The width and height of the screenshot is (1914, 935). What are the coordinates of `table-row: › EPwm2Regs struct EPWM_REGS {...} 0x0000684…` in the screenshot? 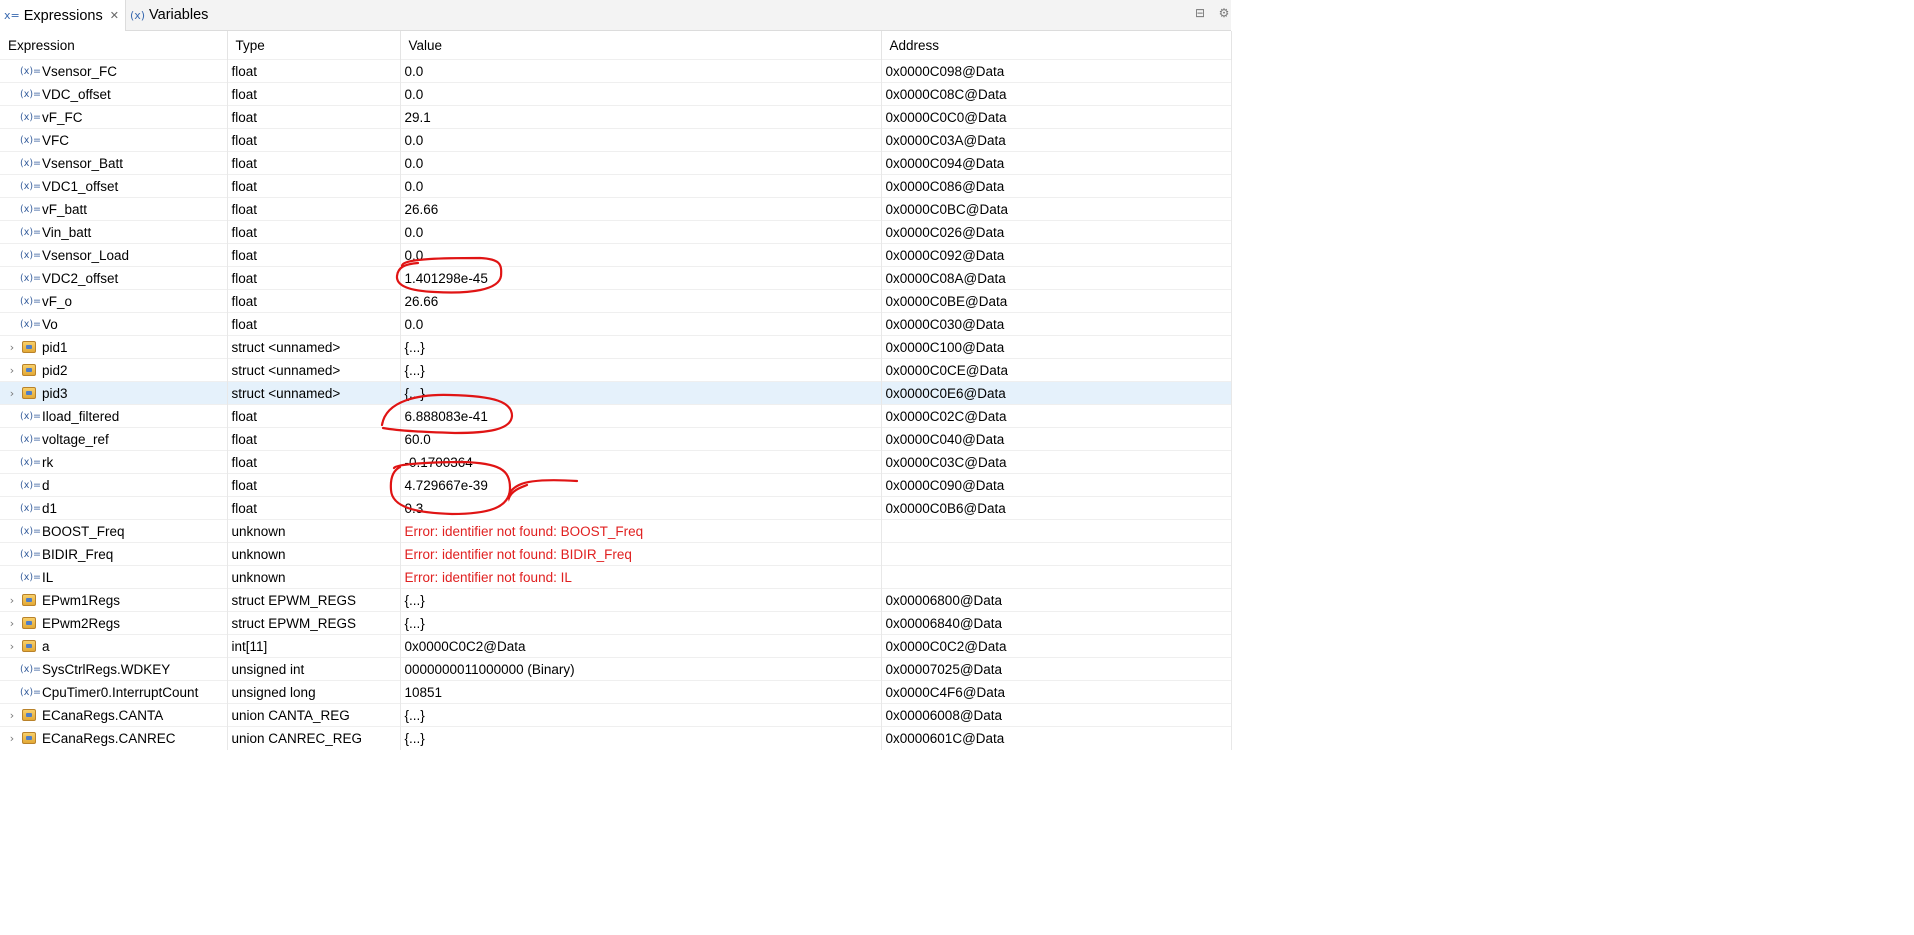 It's located at (616, 623).